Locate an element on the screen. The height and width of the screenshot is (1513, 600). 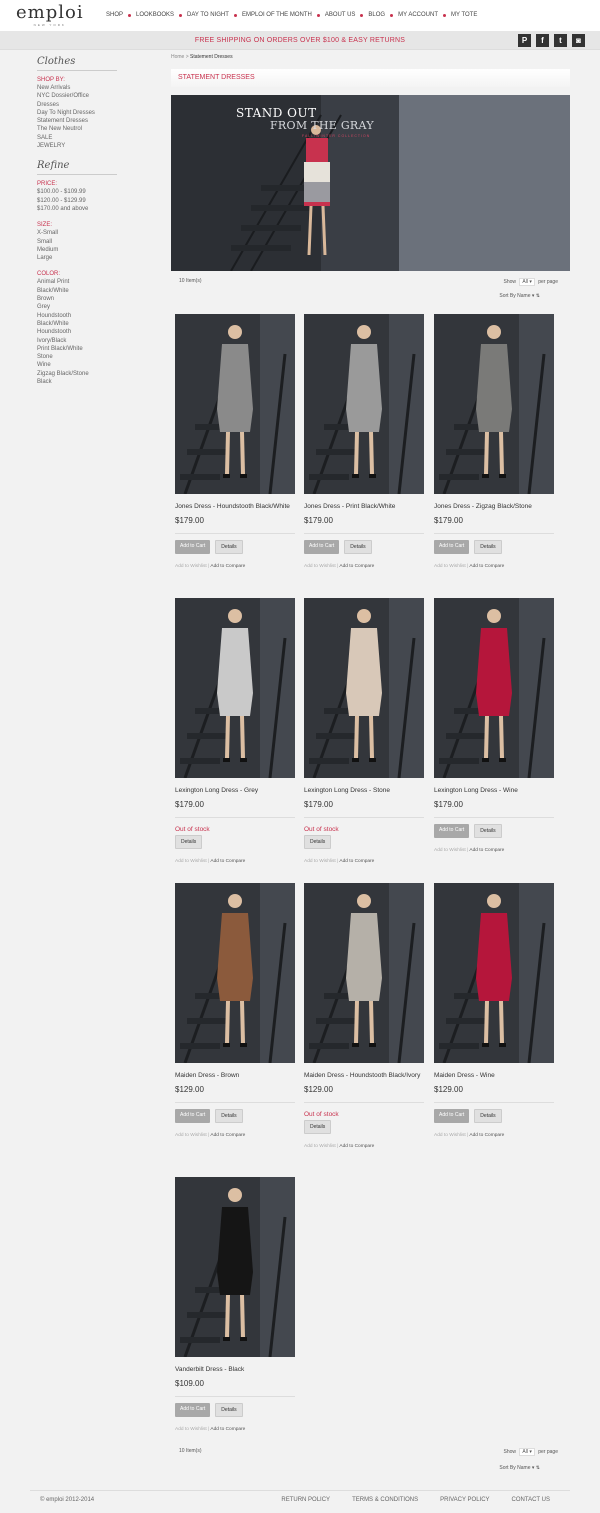
shop-by-link: New Arrivals is located at coordinates (77, 88).